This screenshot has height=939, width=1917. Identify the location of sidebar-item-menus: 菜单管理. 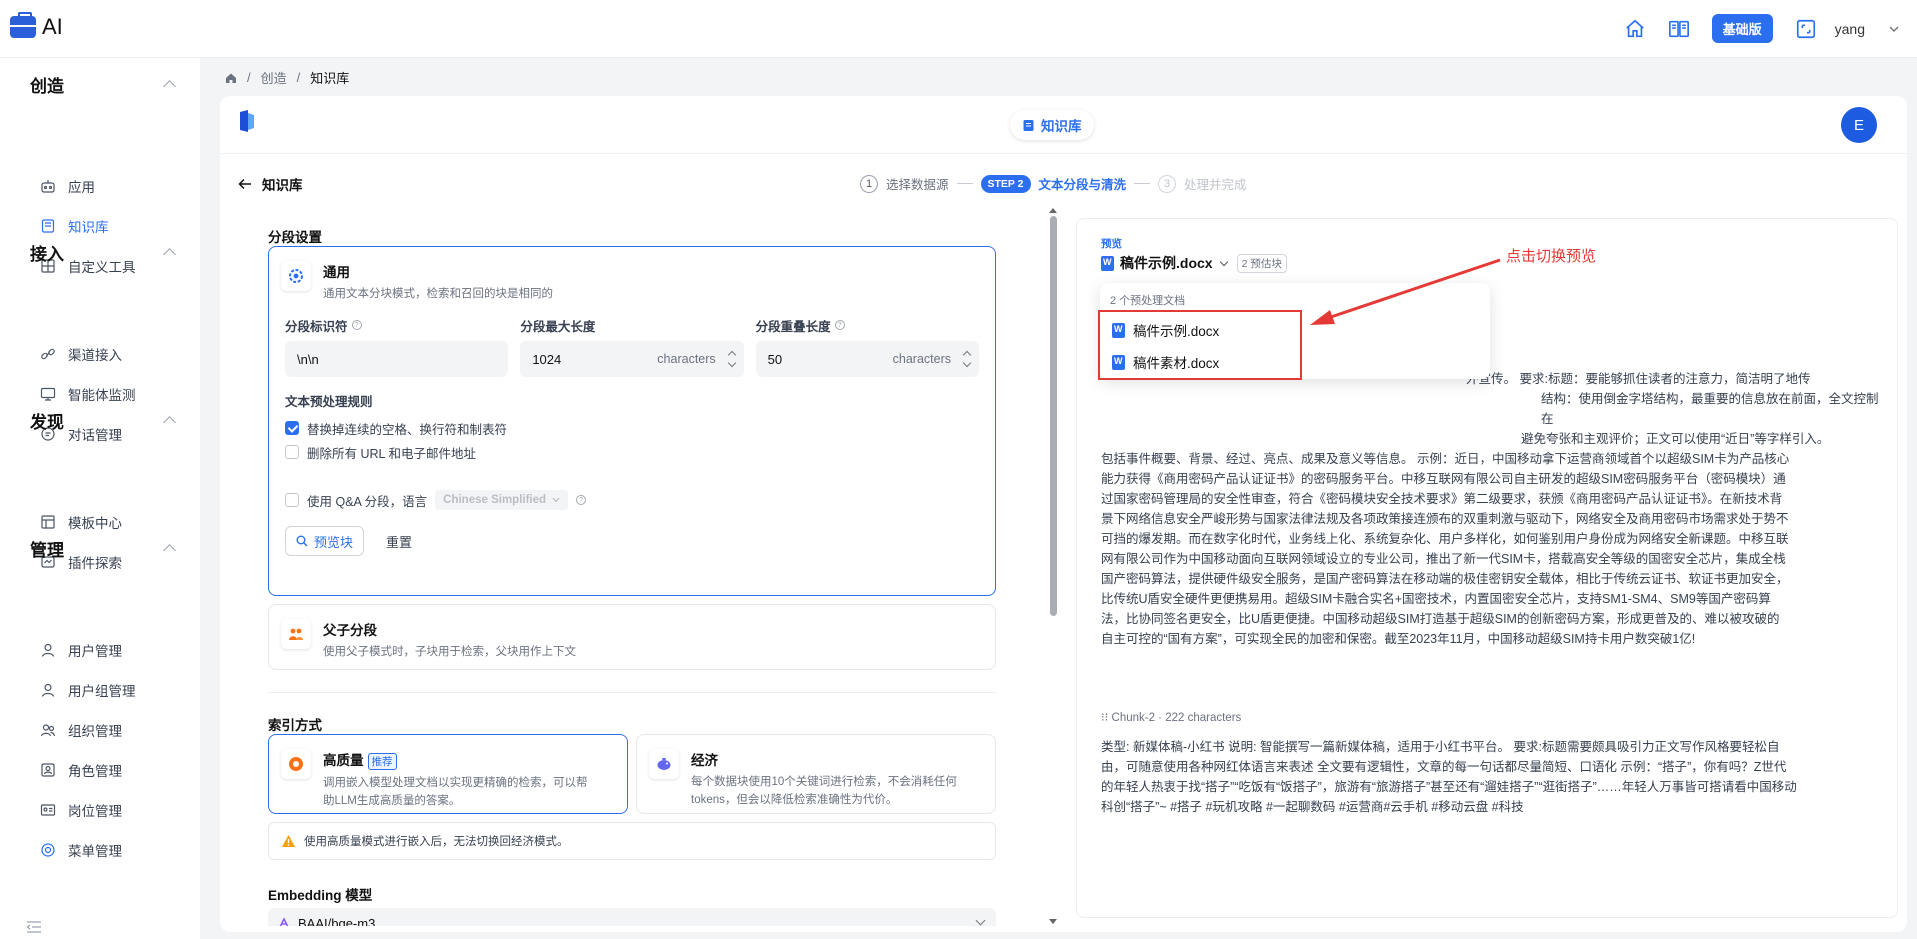
(81, 850).